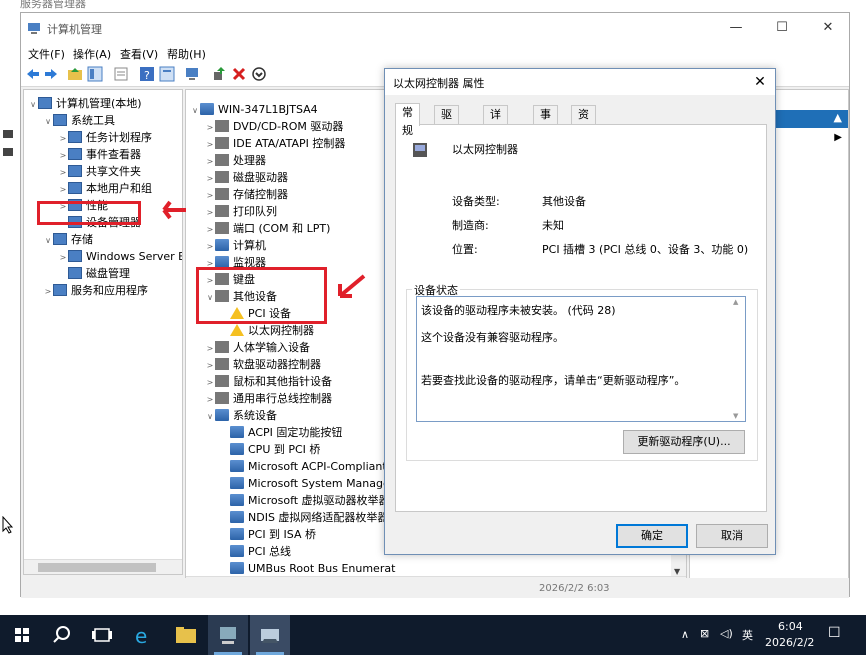 The image size is (866, 655). Describe the element at coordinates (167, 74) in the screenshot. I see `properties-icon` at that location.